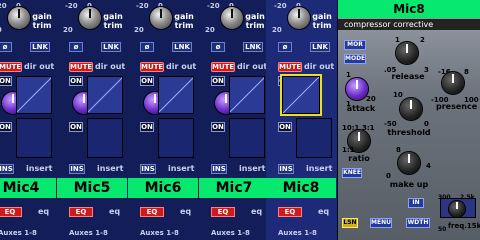 The height and width of the screenshot is (240, 480). What do you see at coordinates (457, 106) in the screenshot?
I see `presence-label: presence` at bounding box center [457, 106].